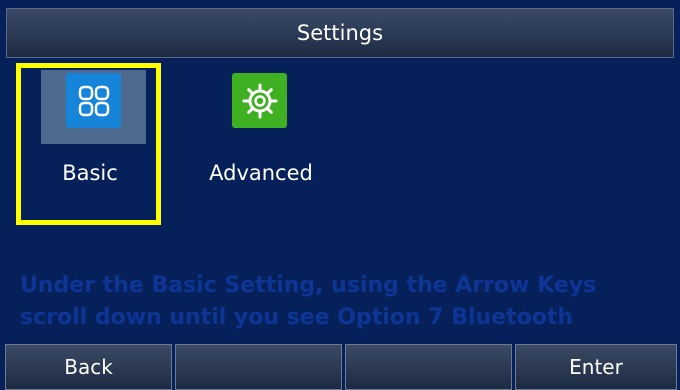 This screenshot has width=680, height=390. I want to click on gear-icon, so click(259, 100).